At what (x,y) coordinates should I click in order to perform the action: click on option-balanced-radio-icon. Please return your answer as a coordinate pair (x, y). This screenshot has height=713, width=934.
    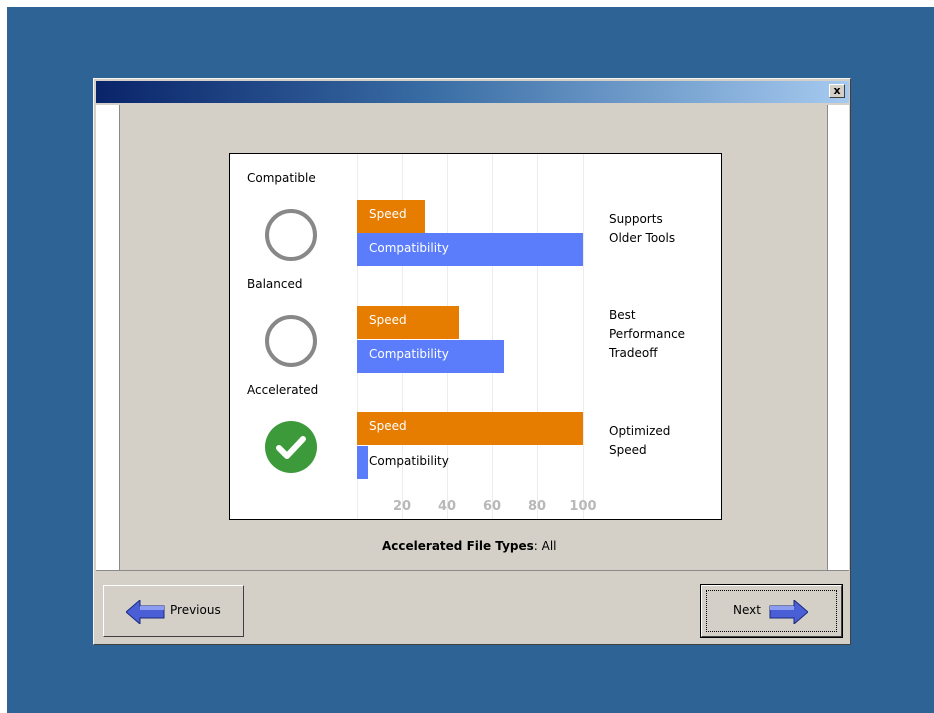
    Looking at the image, I should click on (291, 341).